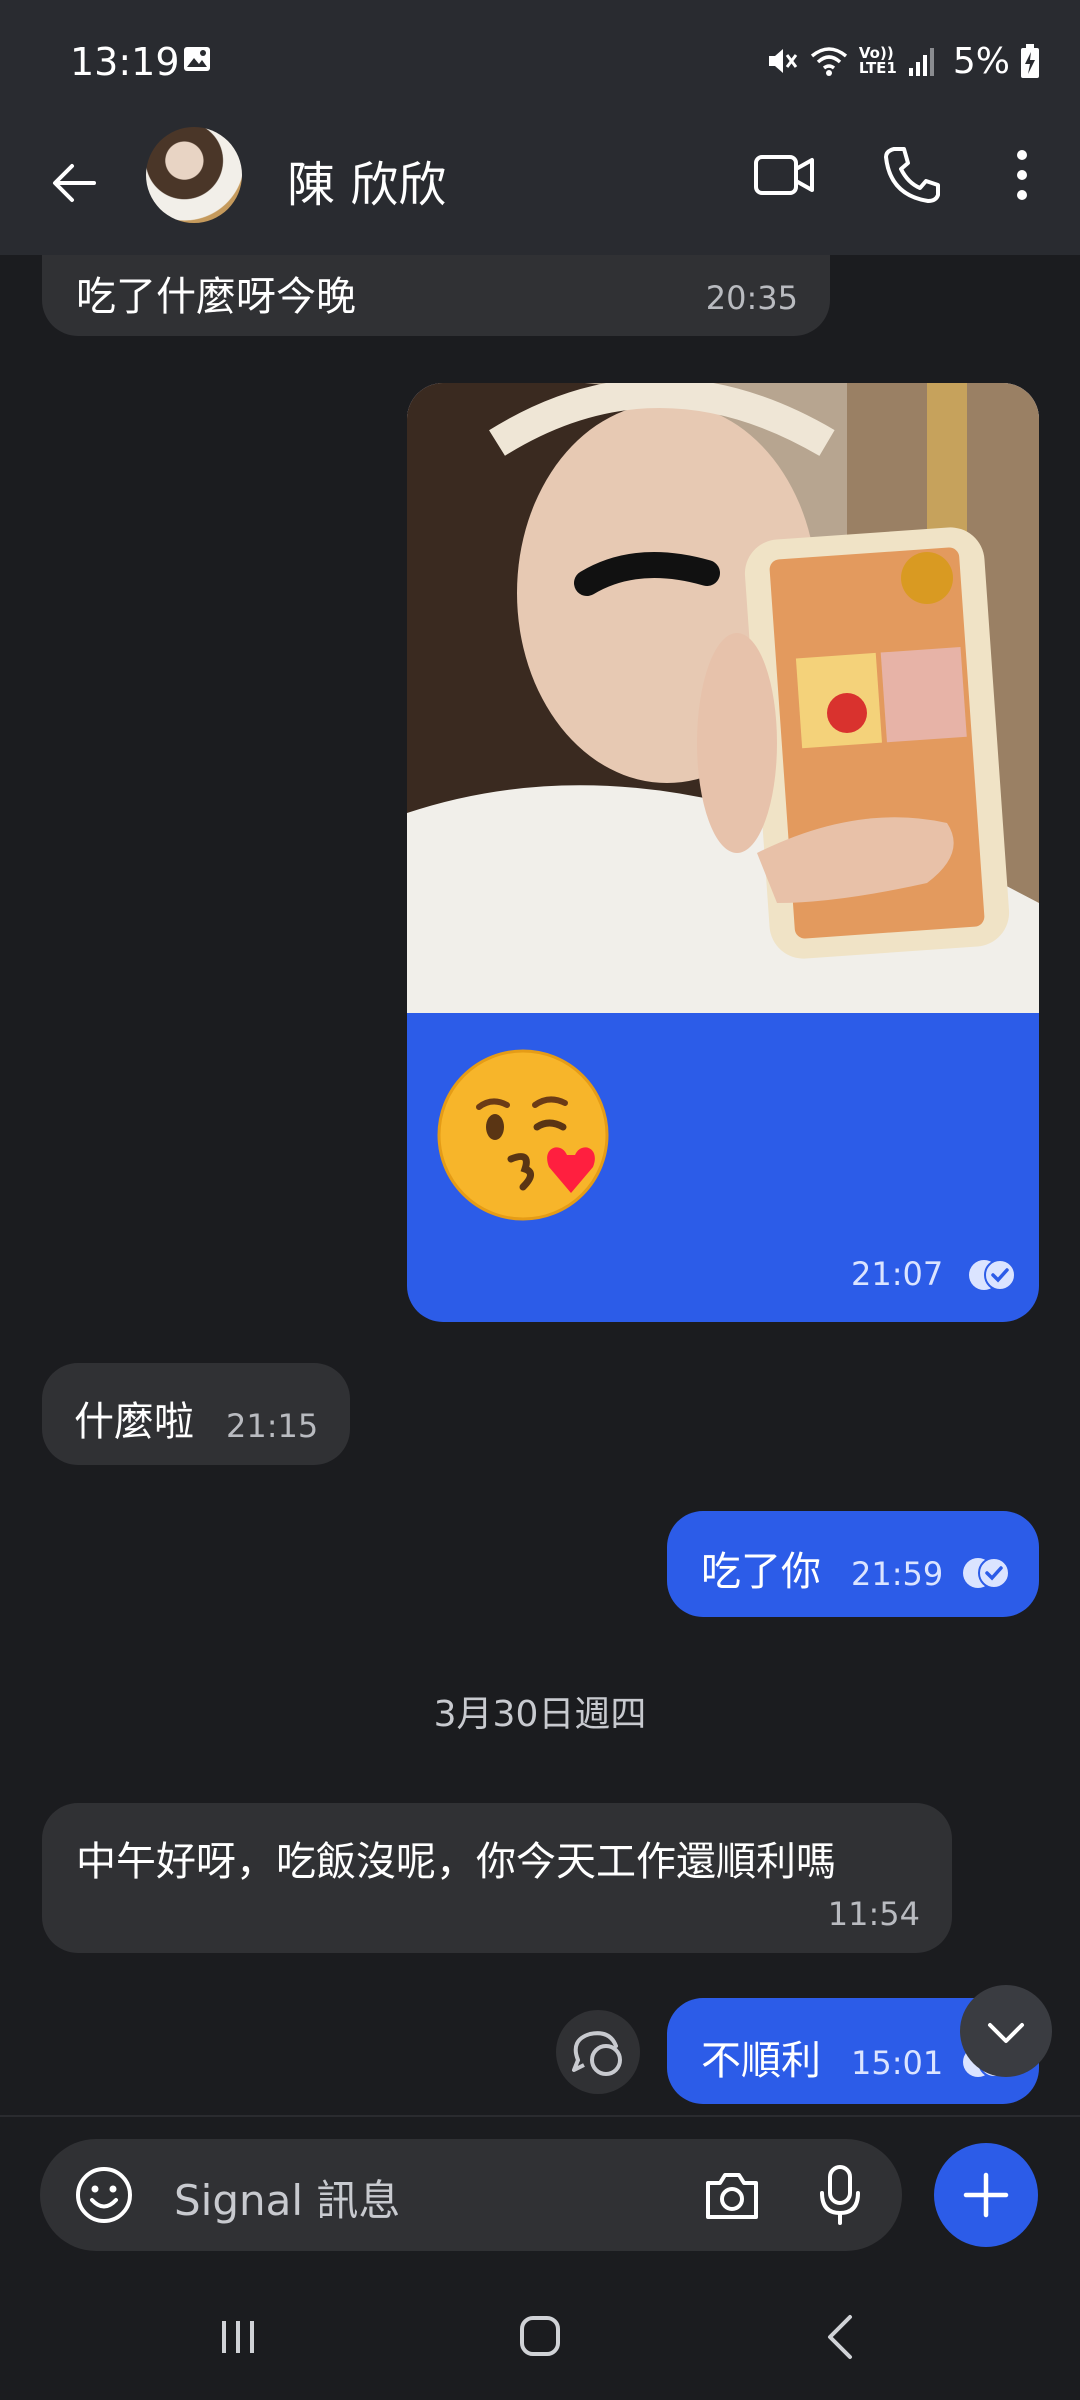  Describe the element at coordinates (104, 2195) in the screenshot. I see `smiley-icon` at that location.